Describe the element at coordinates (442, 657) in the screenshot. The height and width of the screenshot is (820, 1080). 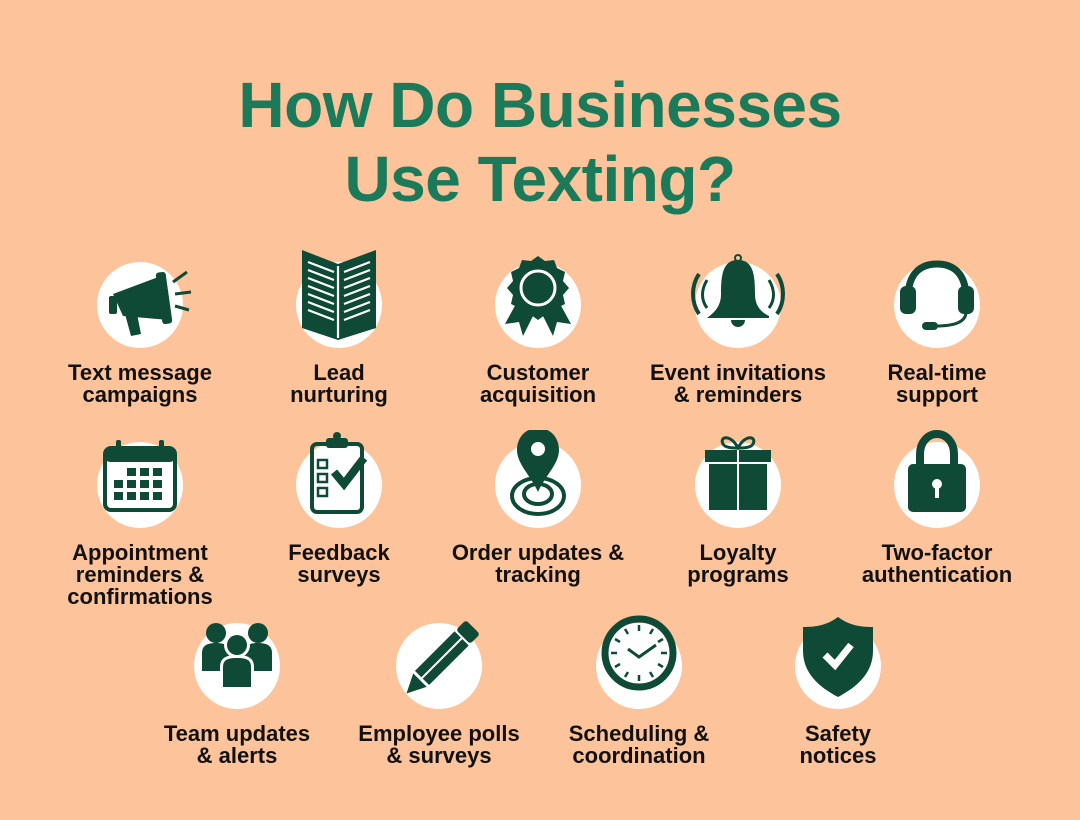
I see `pencil-icon` at that location.